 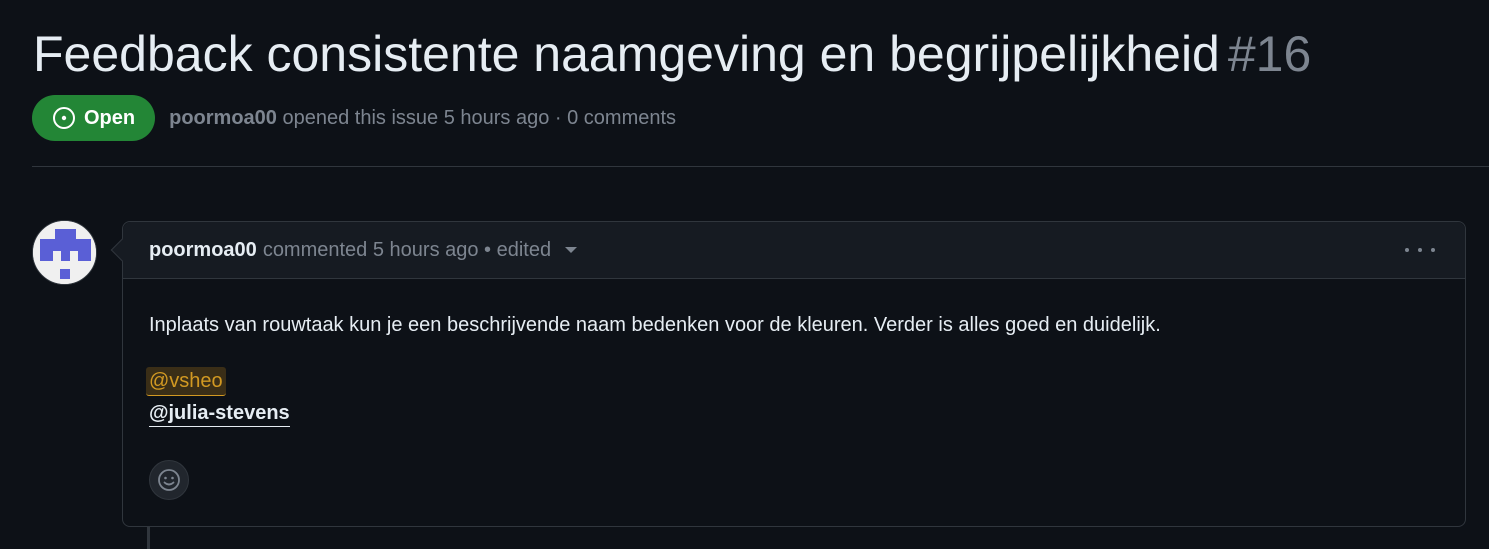 I want to click on avatar, so click(x=64, y=252).